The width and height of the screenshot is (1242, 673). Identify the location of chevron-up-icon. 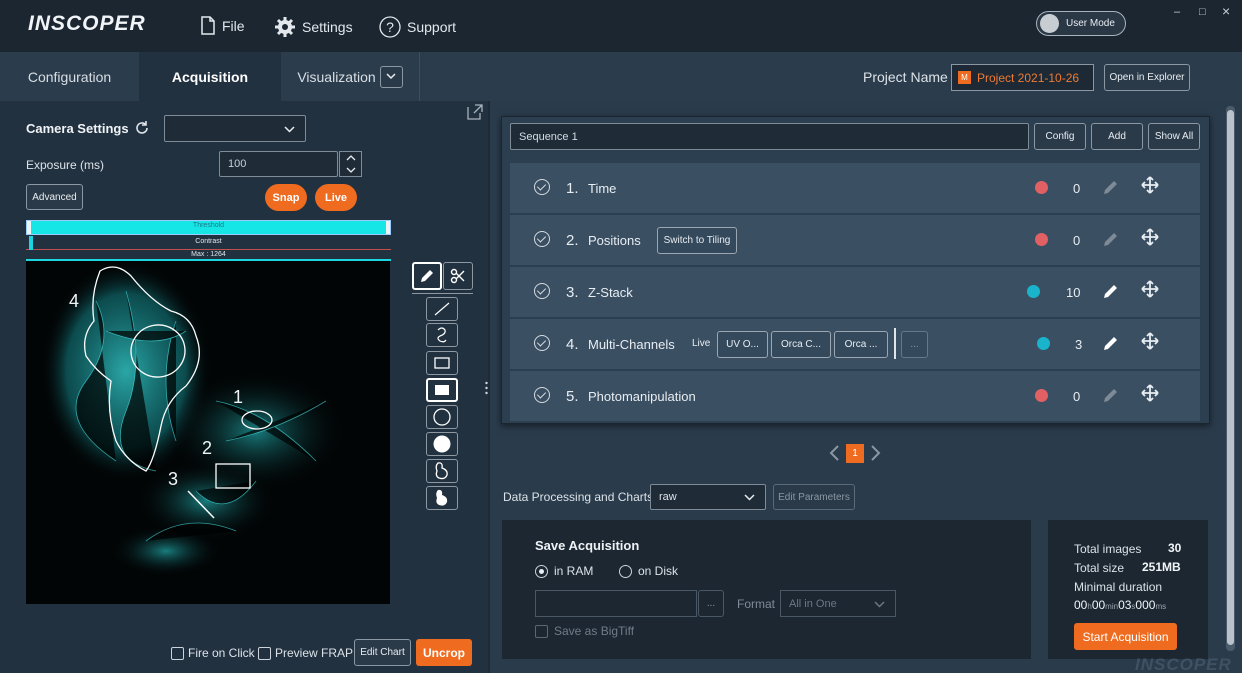
(351, 158).